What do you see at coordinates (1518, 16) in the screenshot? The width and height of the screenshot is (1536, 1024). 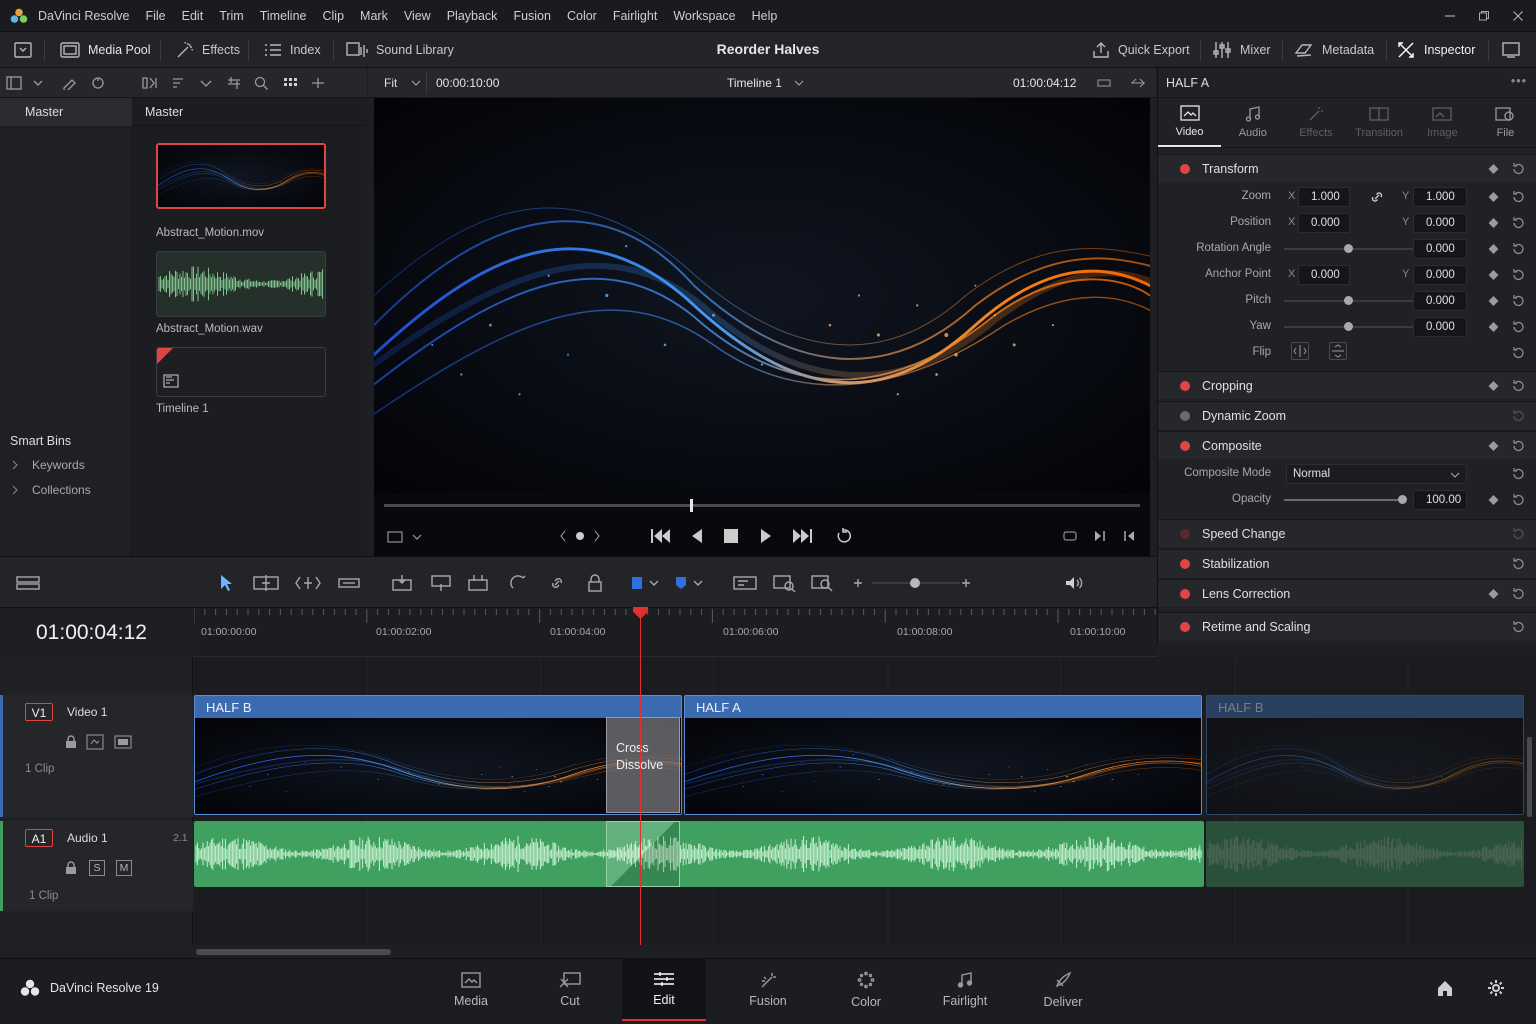 I see `close-icon` at bounding box center [1518, 16].